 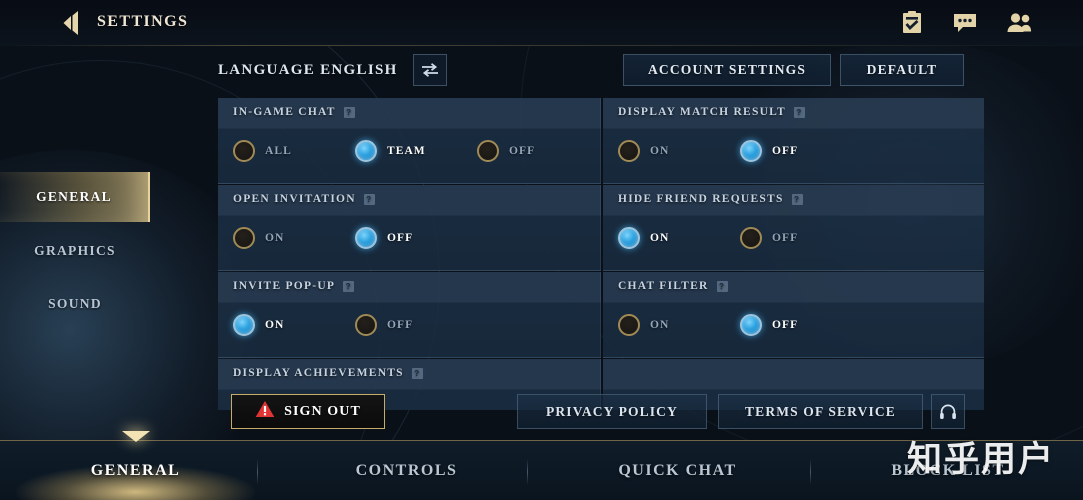 I want to click on setting-title-label: IN-GAME CHAT, so click(x=284, y=112).